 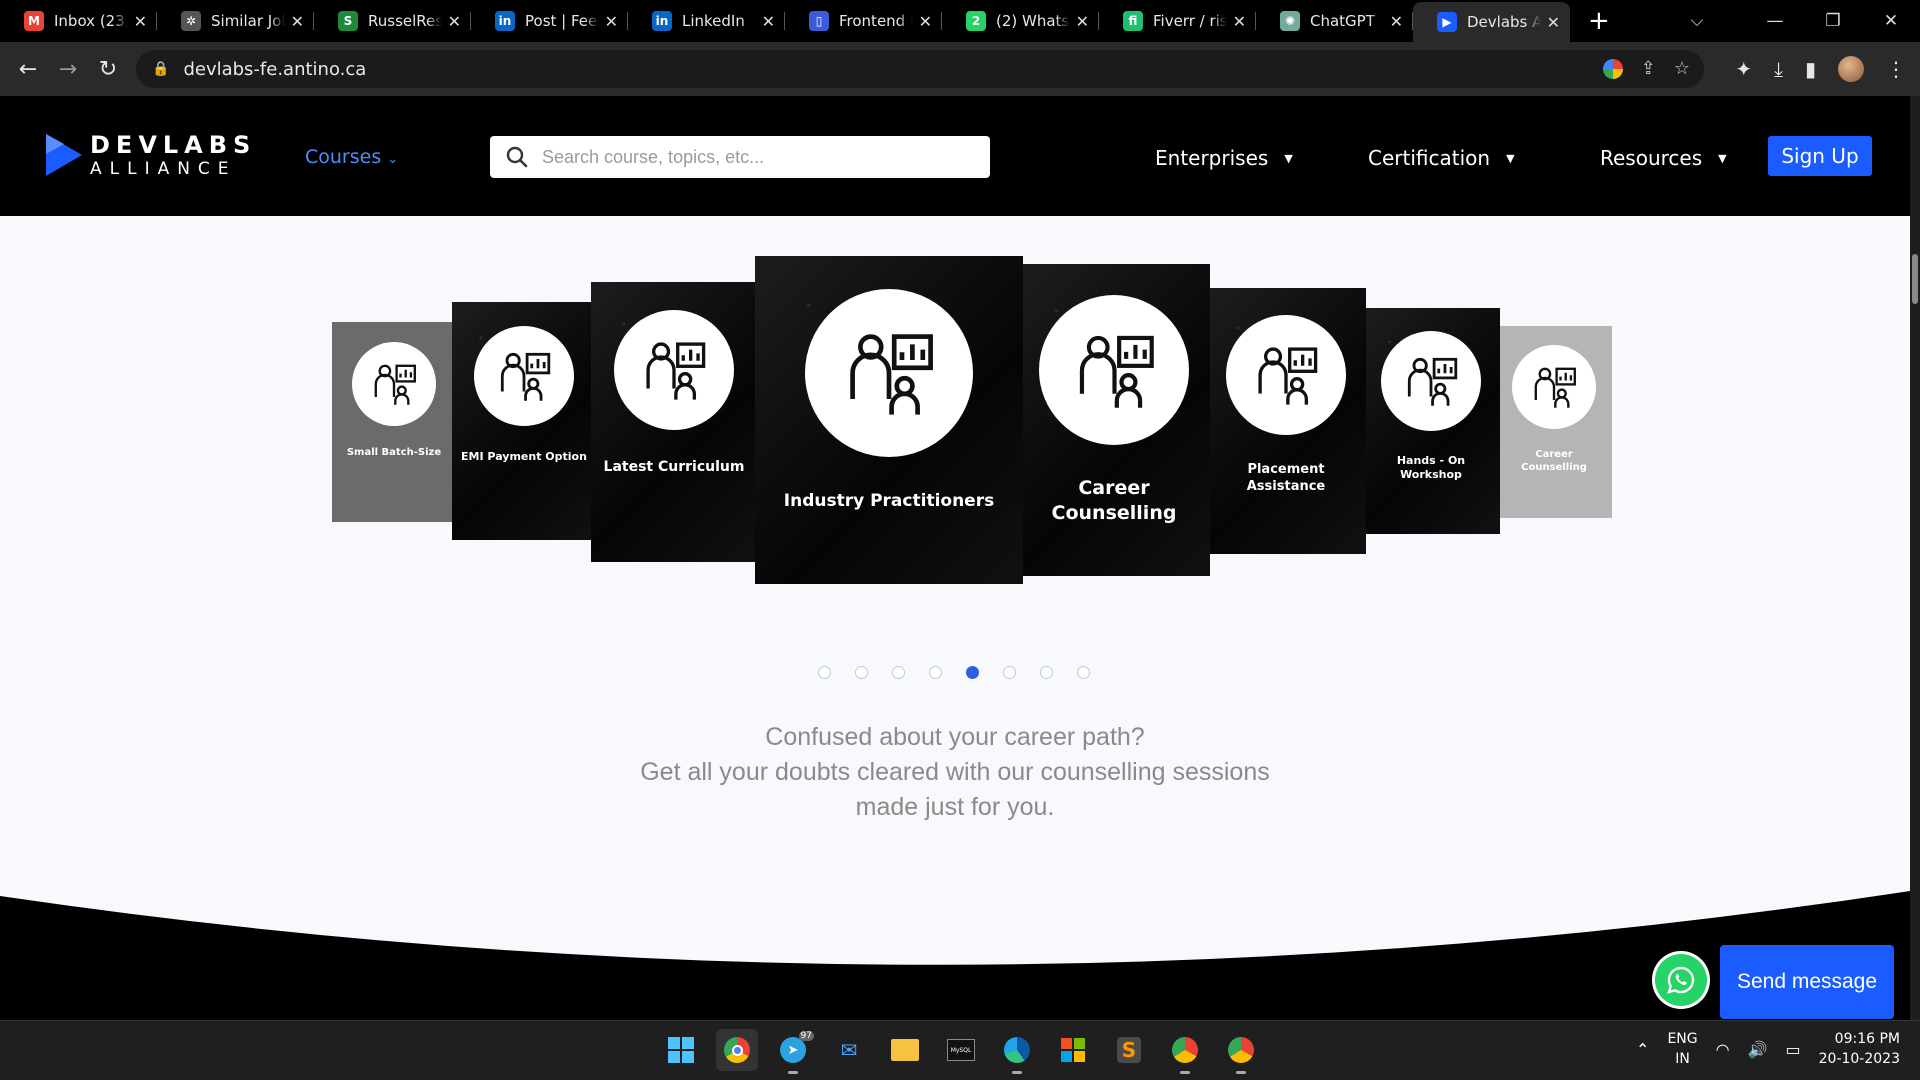 I want to click on browser-tab: ▯ Frontend Dev ✕, so click(x=863, y=21).